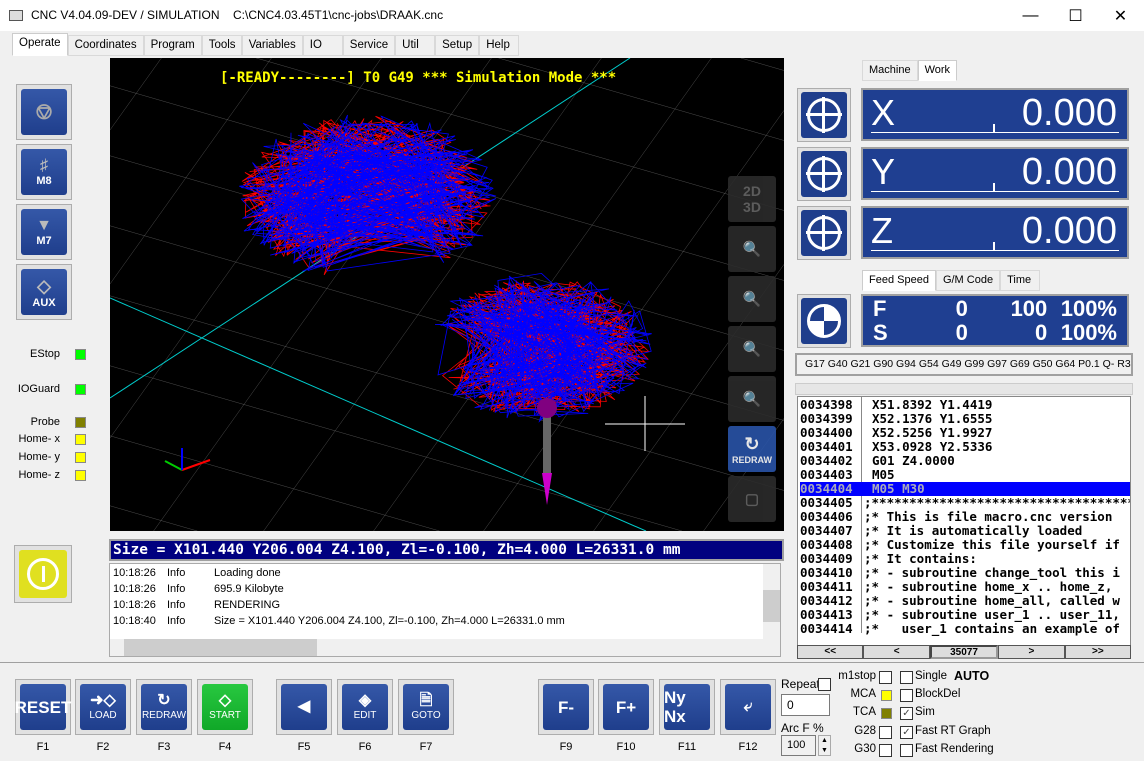 This screenshot has width=1144, height=761. Describe the element at coordinates (864, 712) in the screenshot. I see `tca-label: TCA` at that location.